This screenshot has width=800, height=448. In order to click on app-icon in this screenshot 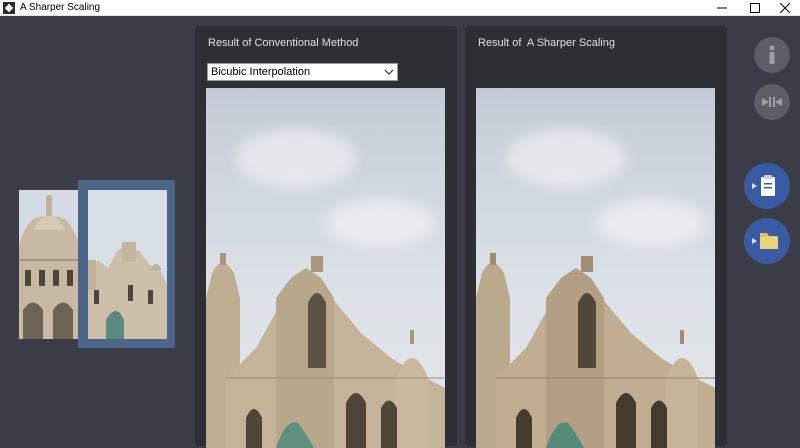, I will do `click(9, 8)`.